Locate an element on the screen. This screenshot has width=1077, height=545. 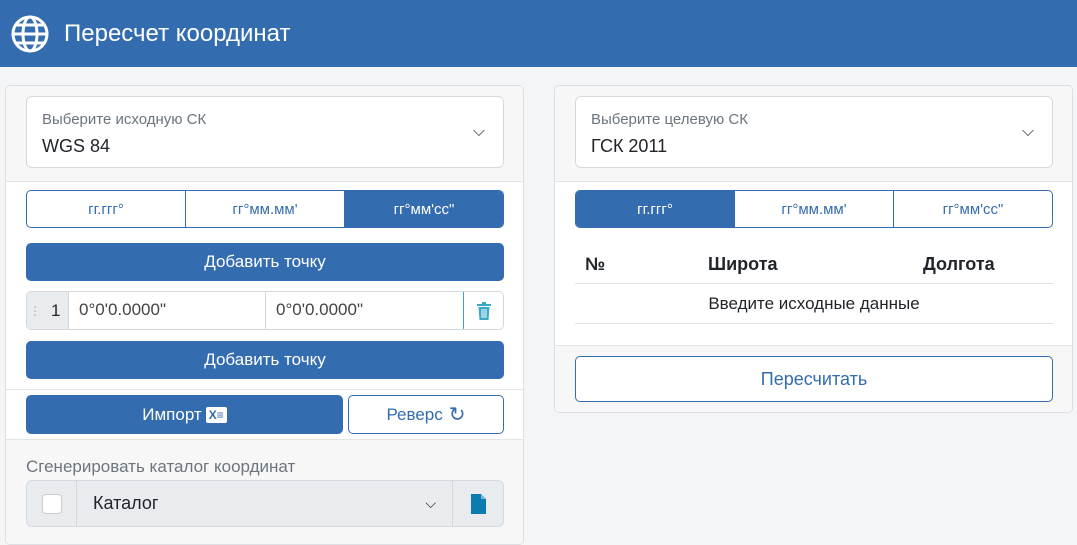
source-crs-label: Выберите исходную СК is located at coordinates (124, 119).